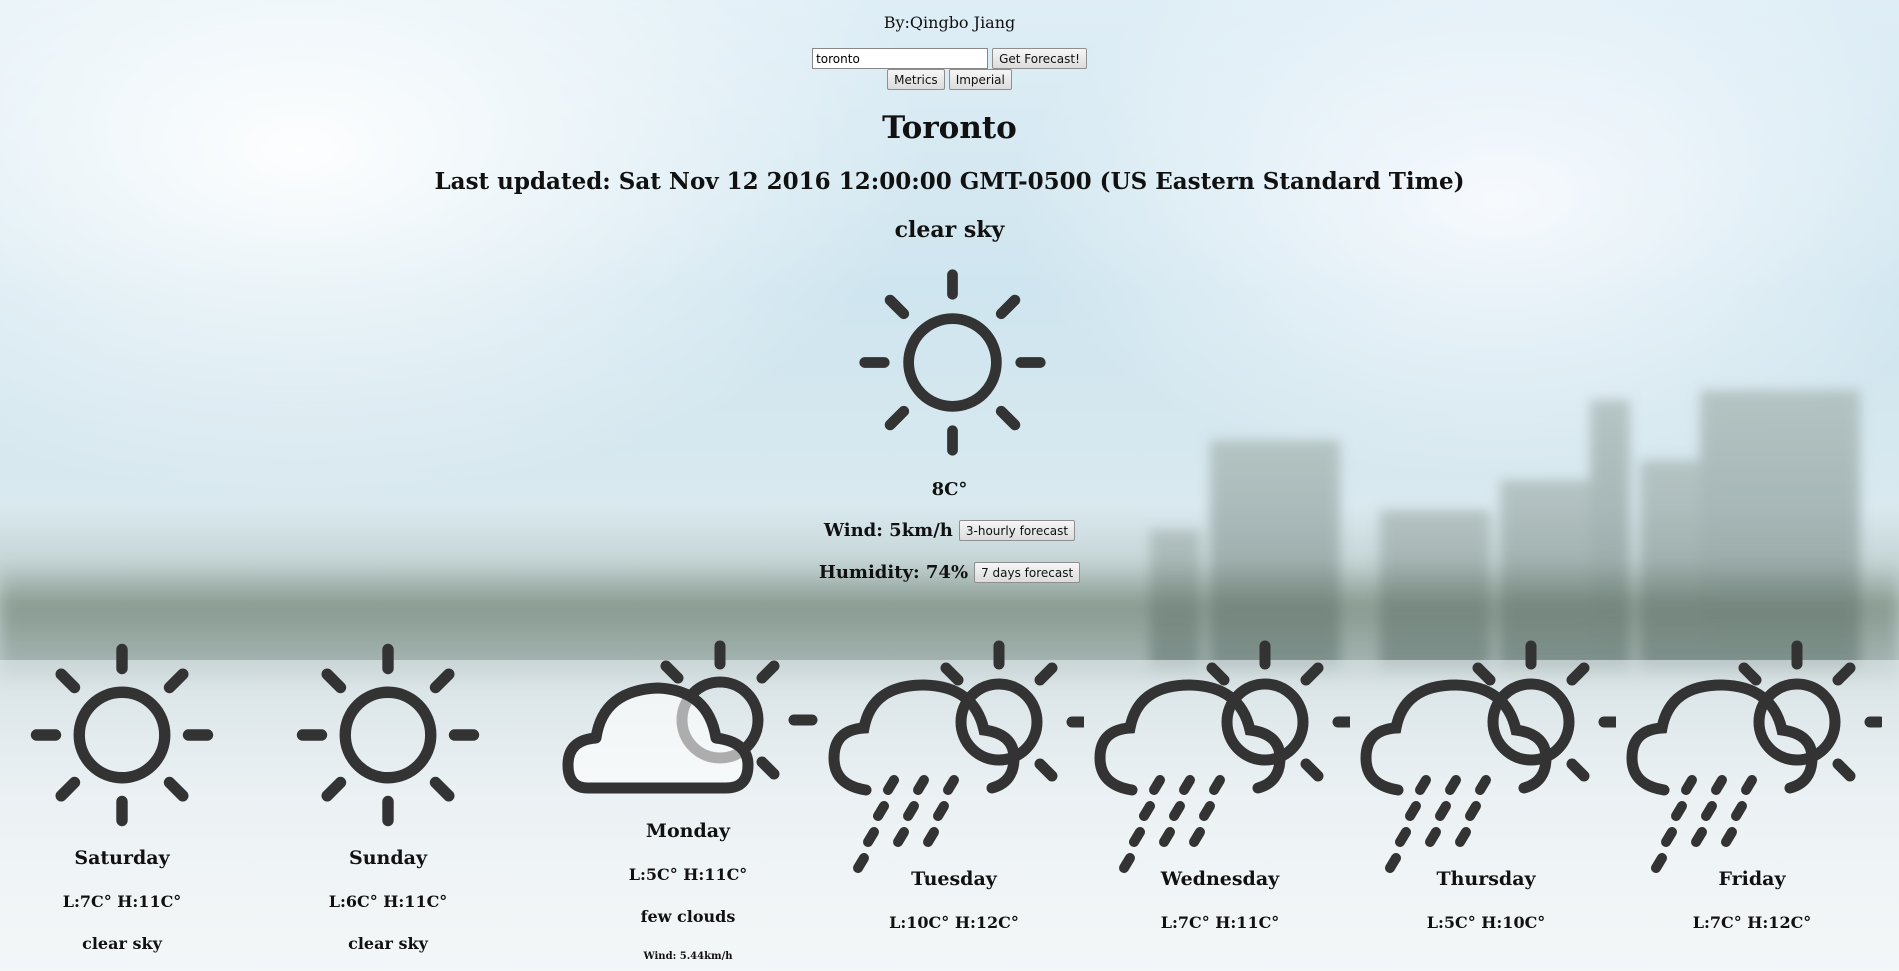 This screenshot has width=1899, height=971. What do you see at coordinates (949, 230) in the screenshot?
I see `current-description: clear sky` at bounding box center [949, 230].